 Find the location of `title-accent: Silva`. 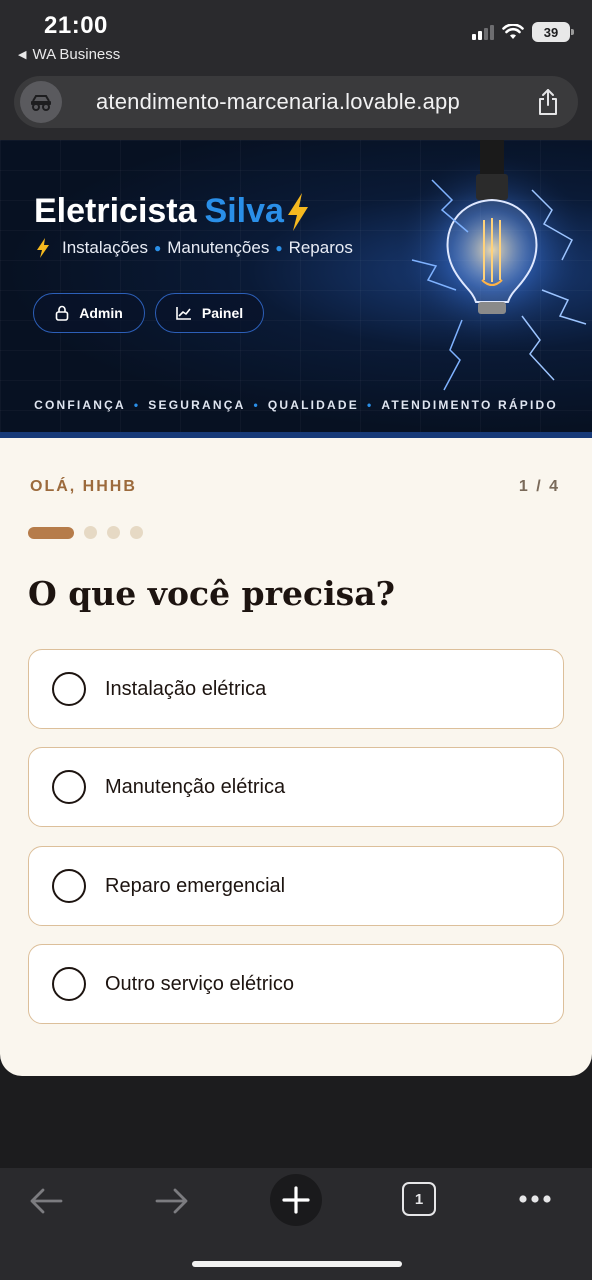

title-accent: Silva is located at coordinates (244, 211).